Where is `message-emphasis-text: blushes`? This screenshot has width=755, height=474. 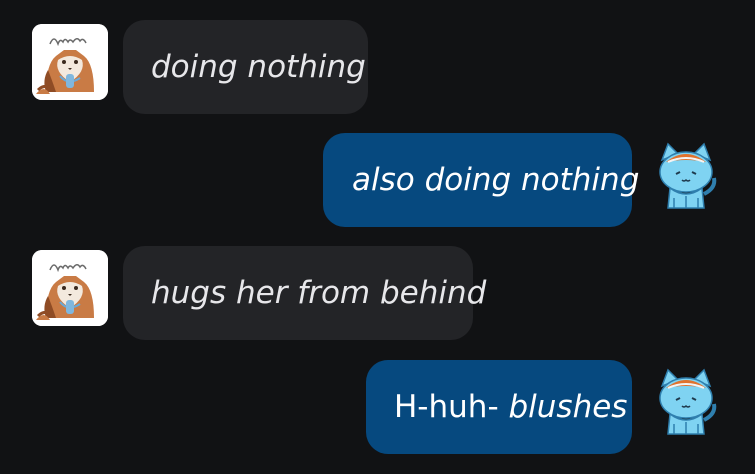 message-emphasis-text: blushes is located at coordinates (568, 407).